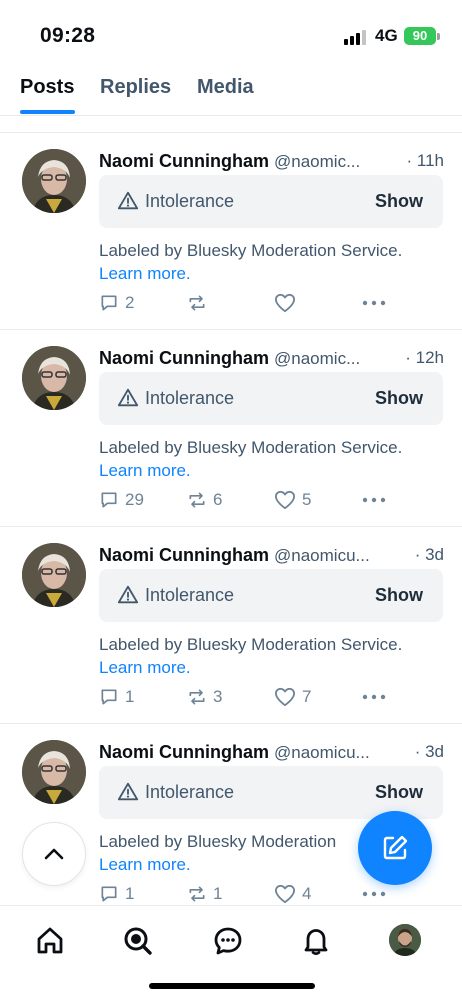 This screenshot has width=462, height=1000. What do you see at coordinates (138, 941) in the screenshot?
I see `search-icon` at bounding box center [138, 941].